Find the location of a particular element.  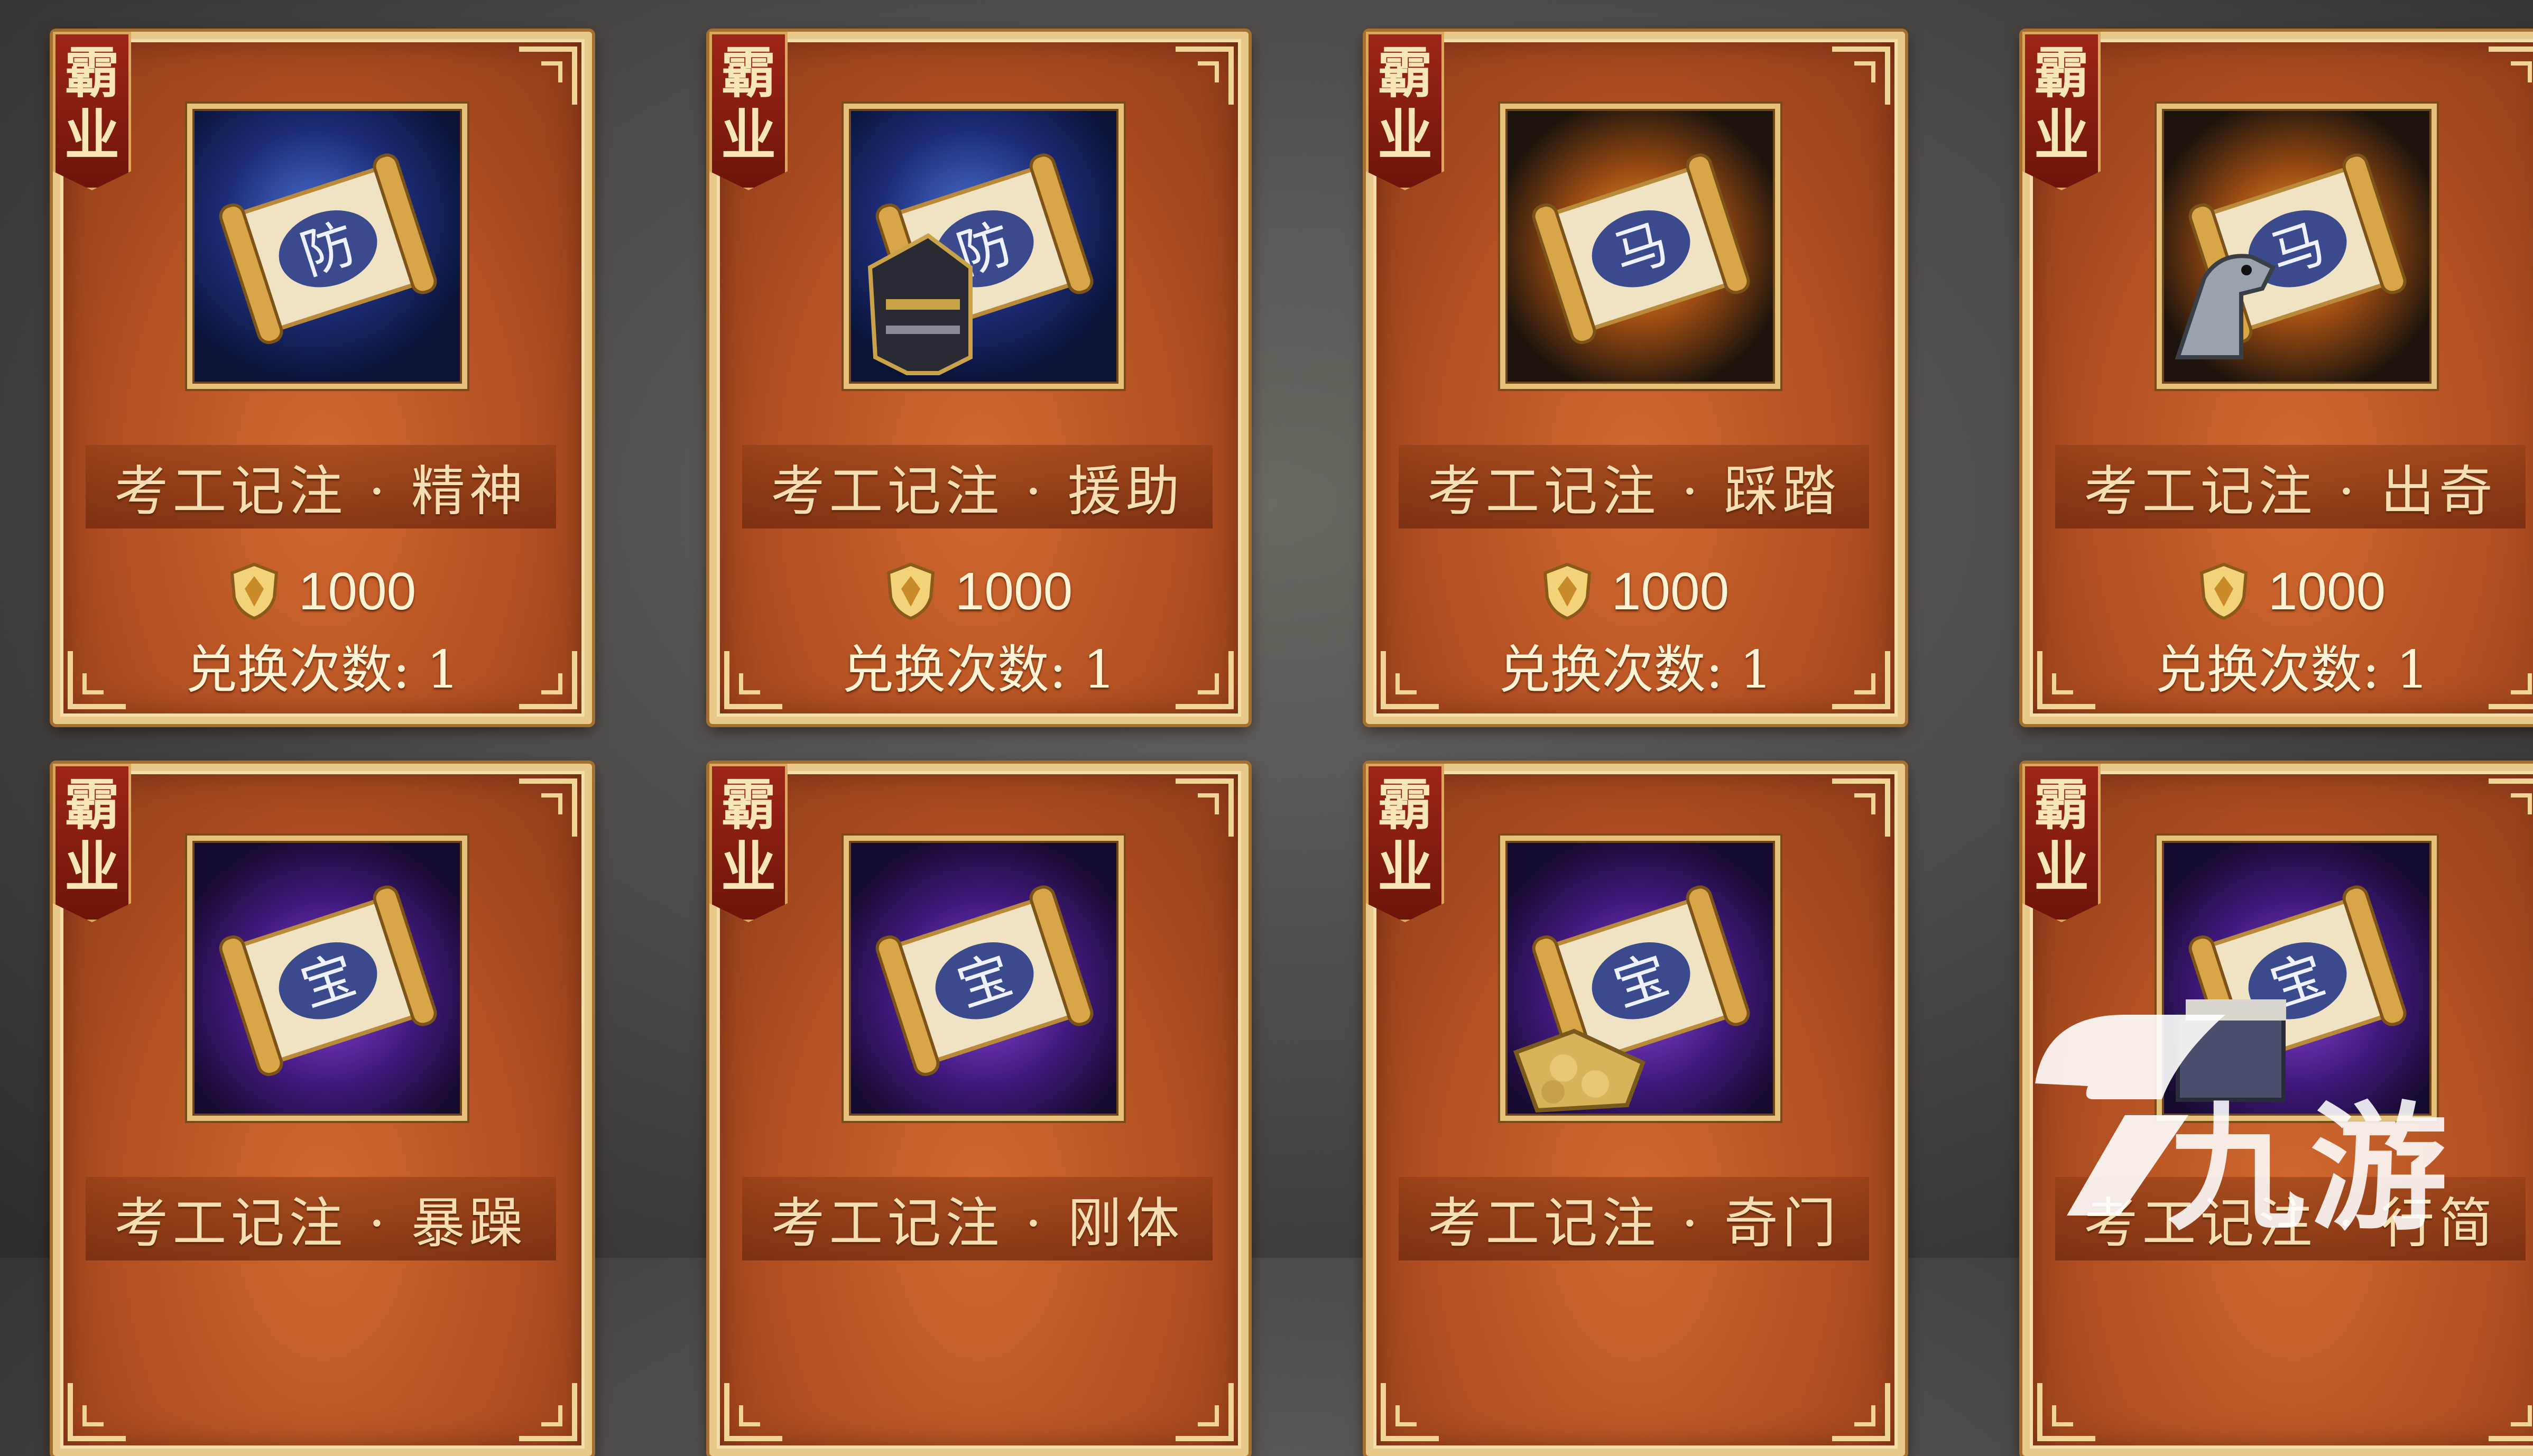

watermark-text: 九游 is located at coordinates (2310, 1169).